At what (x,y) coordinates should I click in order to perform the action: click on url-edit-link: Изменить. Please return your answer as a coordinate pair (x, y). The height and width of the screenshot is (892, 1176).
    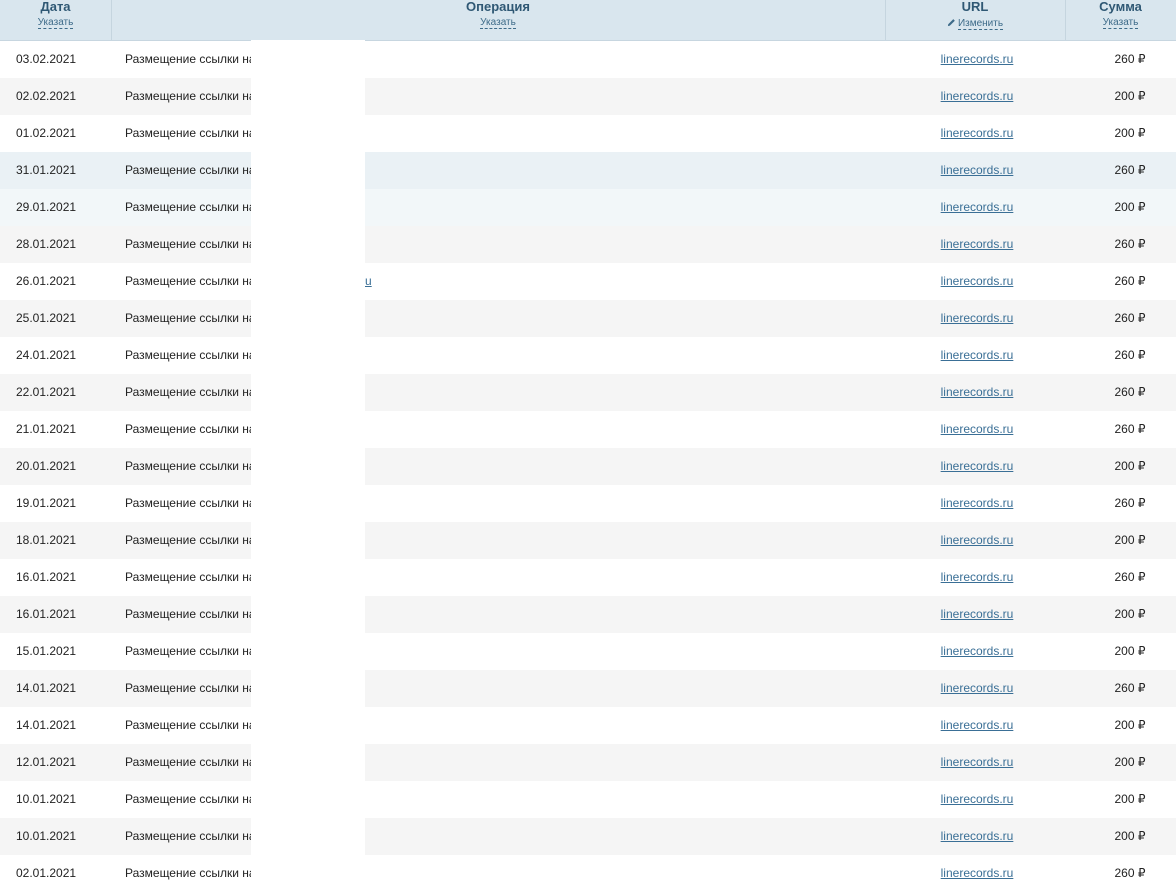
    Looking at the image, I should click on (980, 24).